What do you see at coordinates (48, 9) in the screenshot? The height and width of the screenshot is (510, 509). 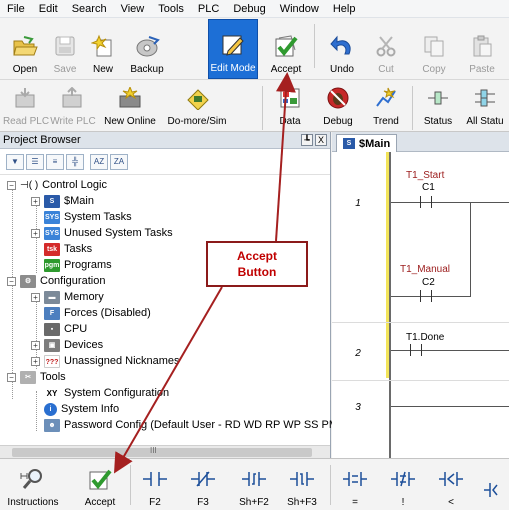 I see `menu-edit: Edit` at bounding box center [48, 9].